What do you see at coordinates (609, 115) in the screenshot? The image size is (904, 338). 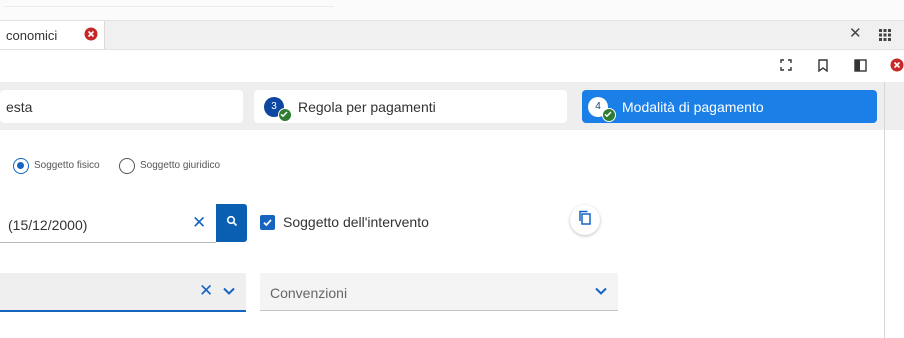 I see `step-4-check-icon` at bounding box center [609, 115].